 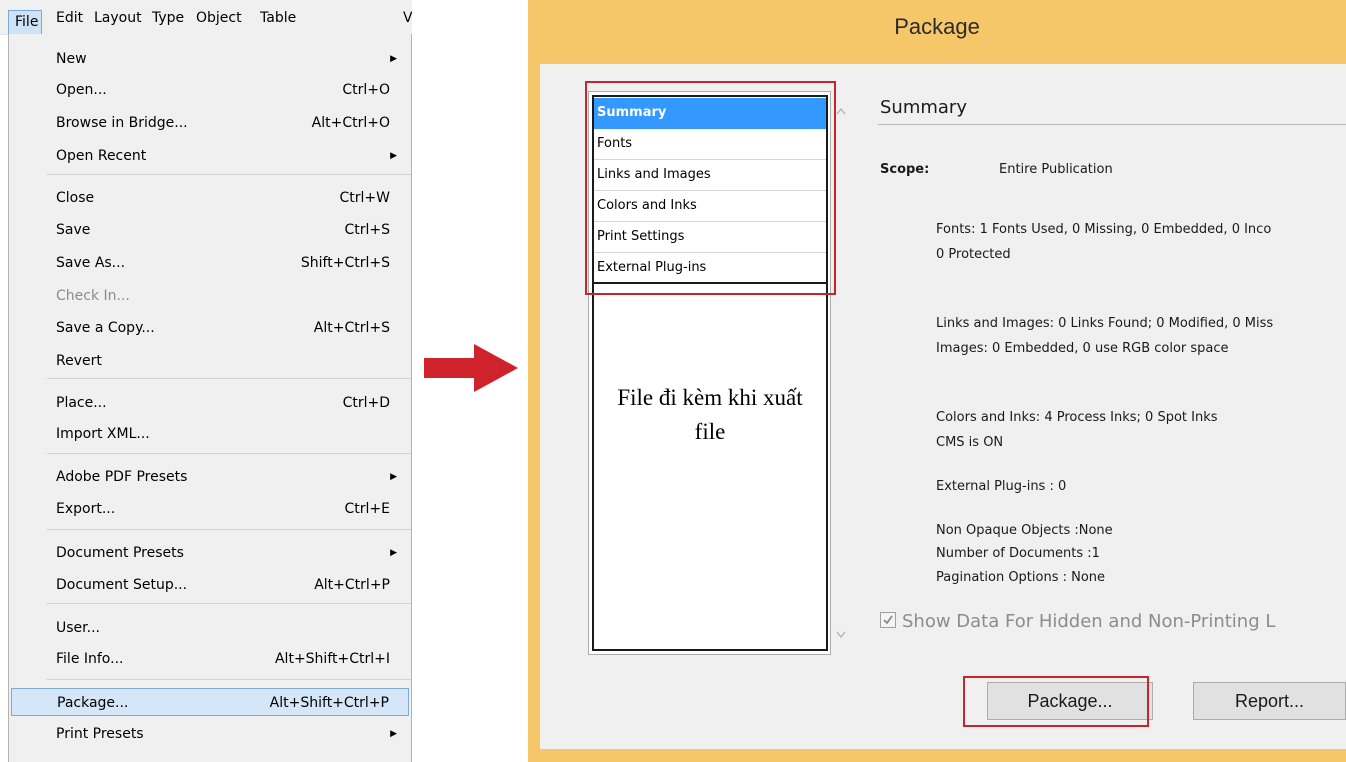 What do you see at coordinates (352, 585) in the screenshot?
I see `menu-item-shortcut: Alt+Ctrl+P` at bounding box center [352, 585].